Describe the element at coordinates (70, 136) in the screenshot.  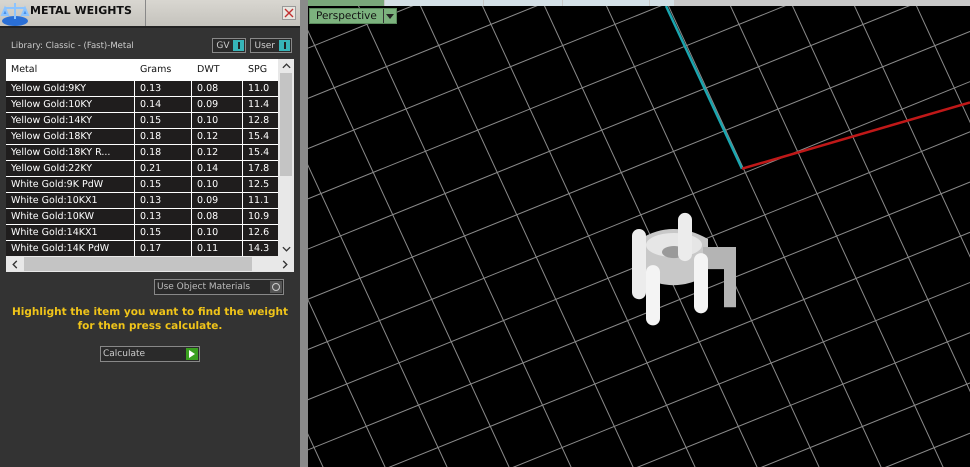
I see `table-cell: Yellow Gold:18KY` at that location.